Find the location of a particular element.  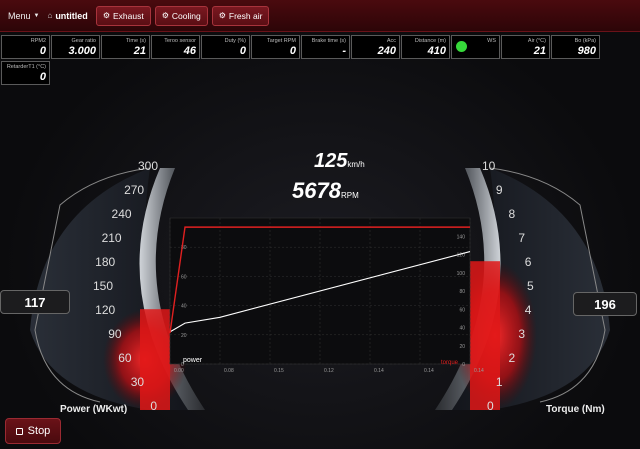

readout-teroo-sensor: Teroo sensor 46 is located at coordinates (175, 47).